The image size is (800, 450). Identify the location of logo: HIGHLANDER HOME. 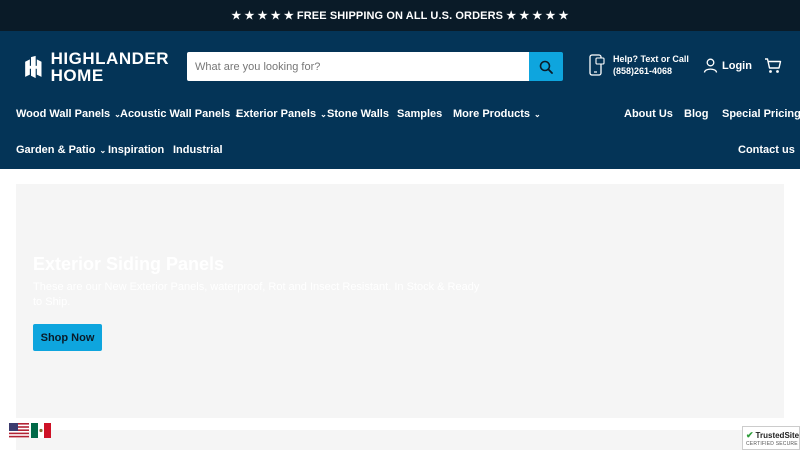
(96, 67).